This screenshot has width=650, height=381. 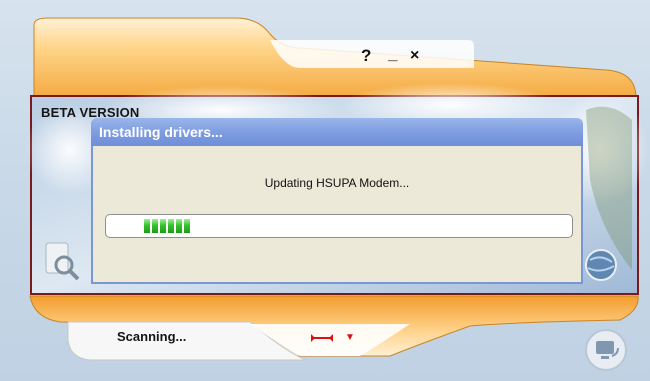 I want to click on dropdown-arrow-icon: ▼, so click(x=350, y=337).